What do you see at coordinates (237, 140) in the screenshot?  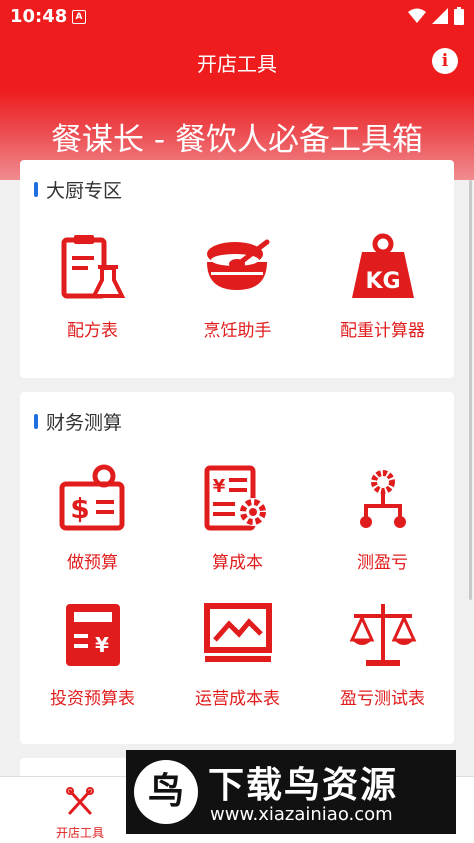 I see `banner-title: 餐谋长 - 餐饮人必备工具箱` at bounding box center [237, 140].